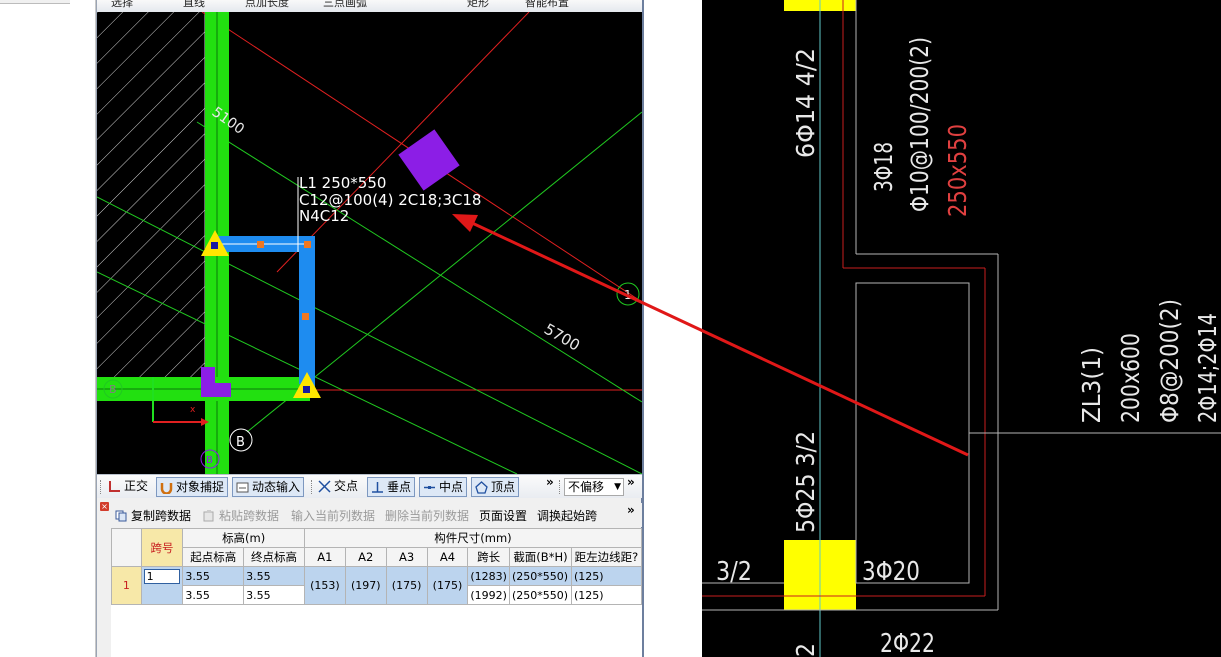  I want to click on vertex-label: 顶点, so click(503, 487).